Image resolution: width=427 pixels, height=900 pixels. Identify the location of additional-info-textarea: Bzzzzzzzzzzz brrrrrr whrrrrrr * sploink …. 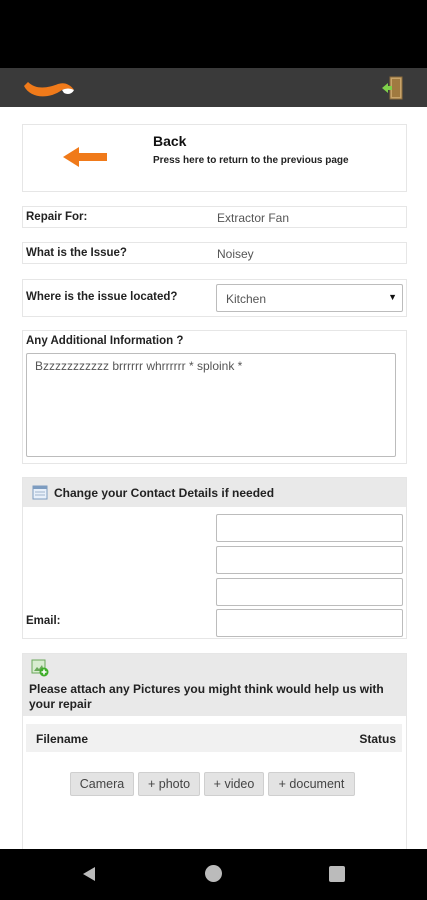
(211, 405).